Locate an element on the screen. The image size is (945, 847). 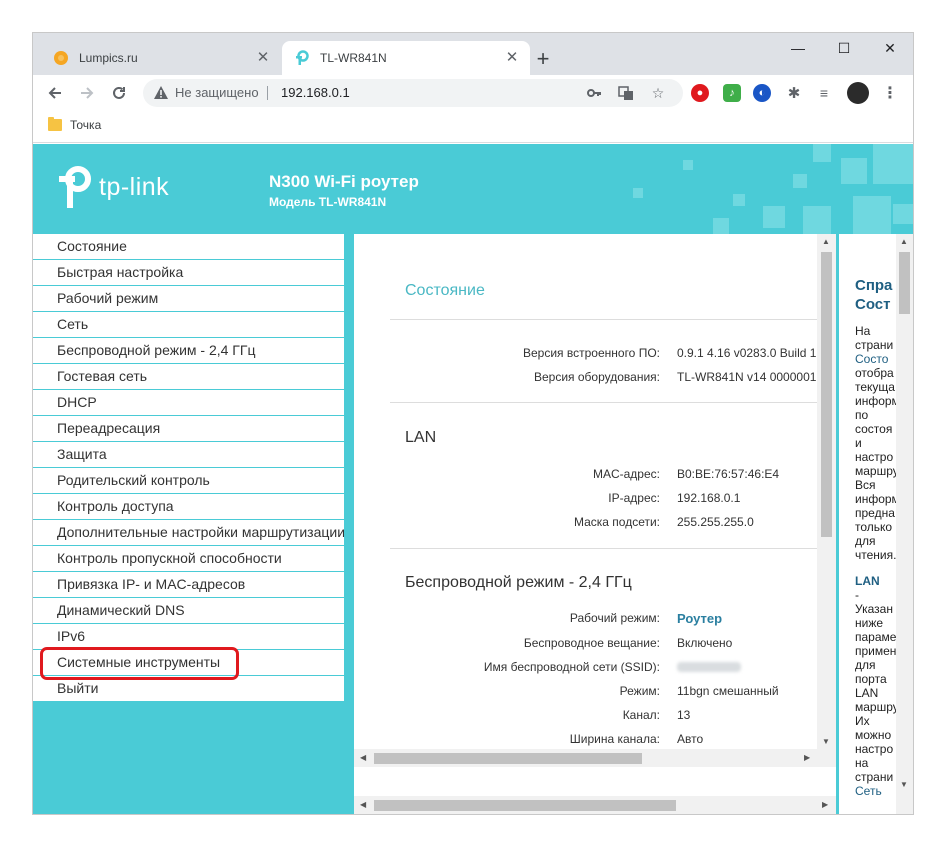
url-text: 192.168.0.1 is located at coordinates (315, 92).